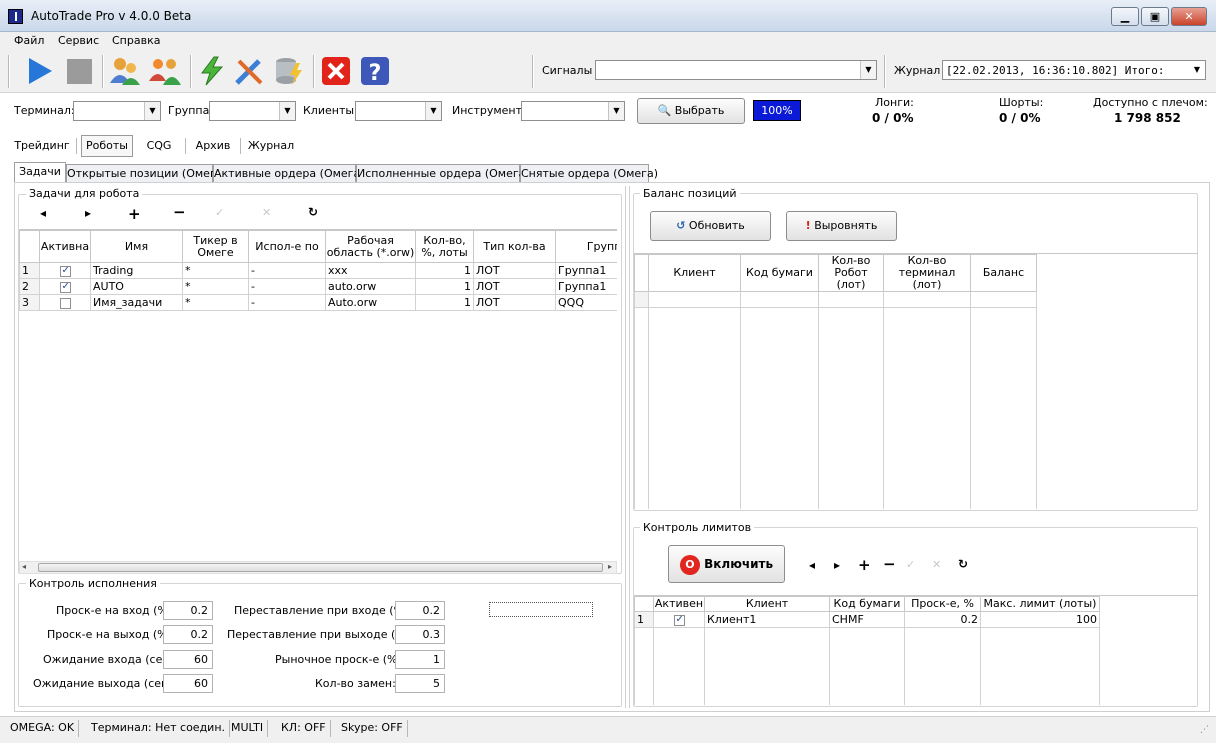  I want to click on task-name: Trading, so click(136, 270).